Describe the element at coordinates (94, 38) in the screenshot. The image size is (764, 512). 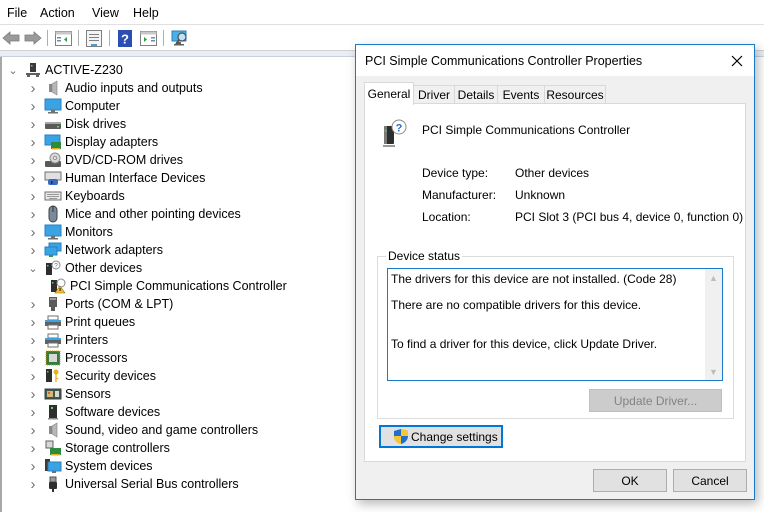
I see `properties-button` at that location.